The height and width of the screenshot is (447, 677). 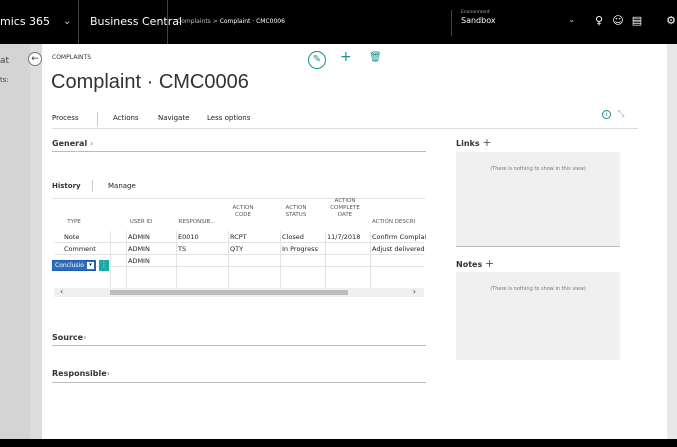 What do you see at coordinates (104, 265) in the screenshot?
I see `row-actions-icon: ⋮` at bounding box center [104, 265].